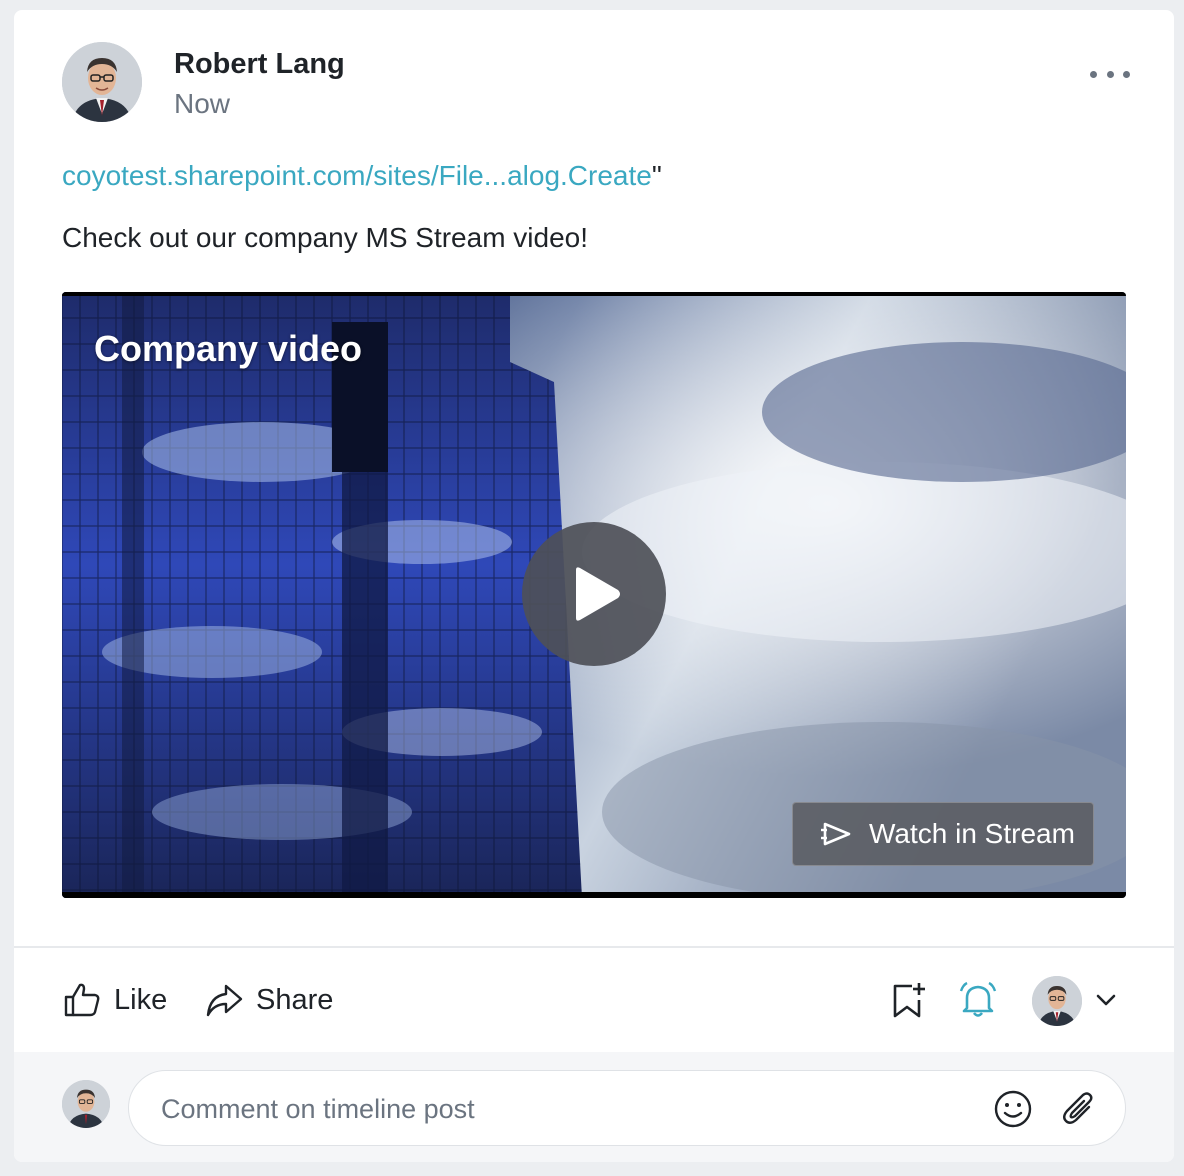 The image size is (1184, 1176). I want to click on emoji-button, so click(1013, 1109).